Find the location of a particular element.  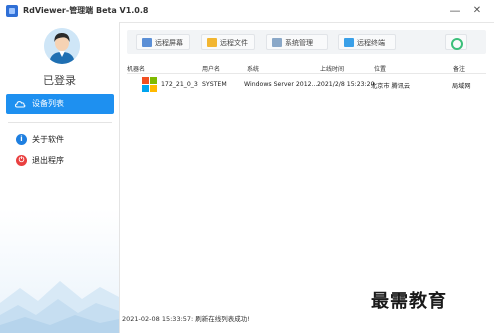

watermark-text: 最需教育 is located at coordinates (409, 301).